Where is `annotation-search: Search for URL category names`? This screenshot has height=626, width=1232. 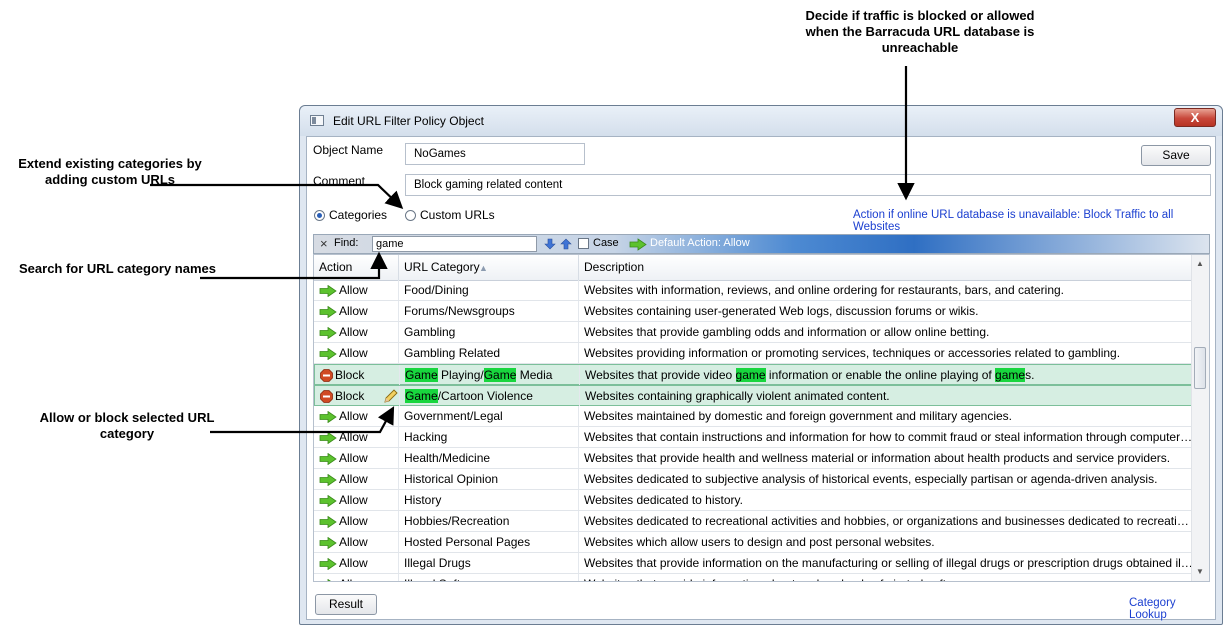
annotation-search: Search for URL category names is located at coordinates (117, 268).